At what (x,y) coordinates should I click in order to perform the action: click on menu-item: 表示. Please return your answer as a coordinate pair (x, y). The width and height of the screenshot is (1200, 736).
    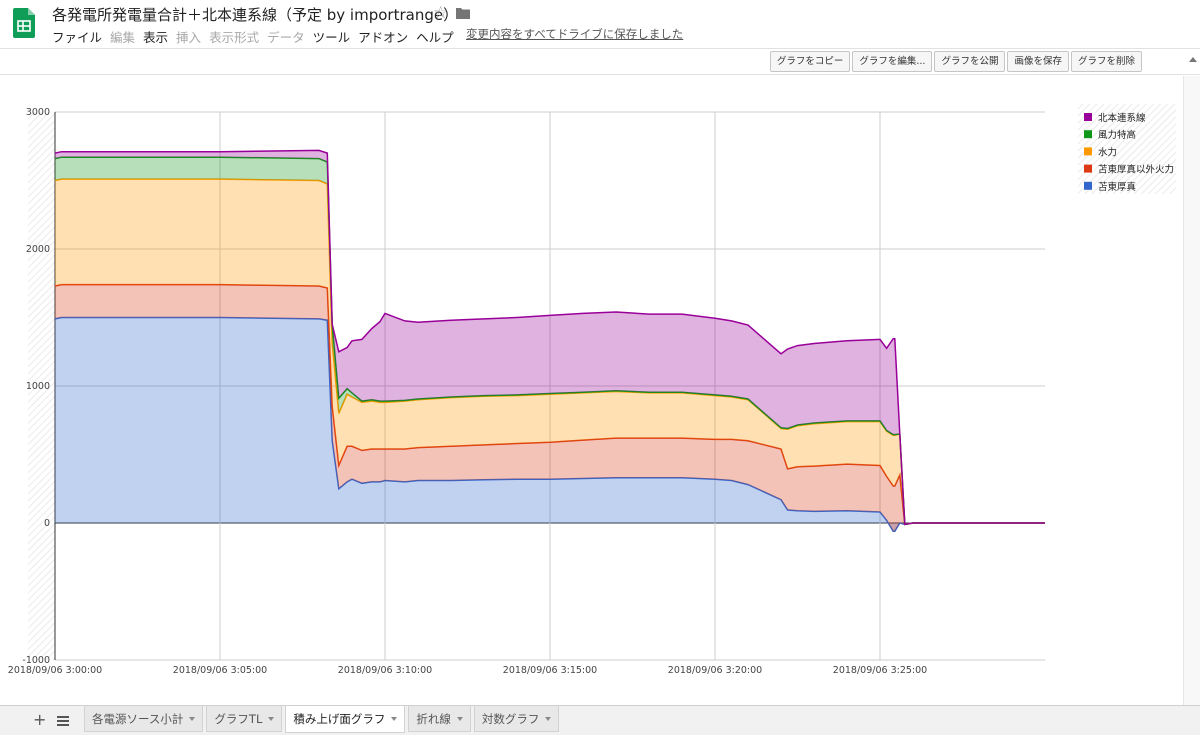
    Looking at the image, I should click on (155, 36).